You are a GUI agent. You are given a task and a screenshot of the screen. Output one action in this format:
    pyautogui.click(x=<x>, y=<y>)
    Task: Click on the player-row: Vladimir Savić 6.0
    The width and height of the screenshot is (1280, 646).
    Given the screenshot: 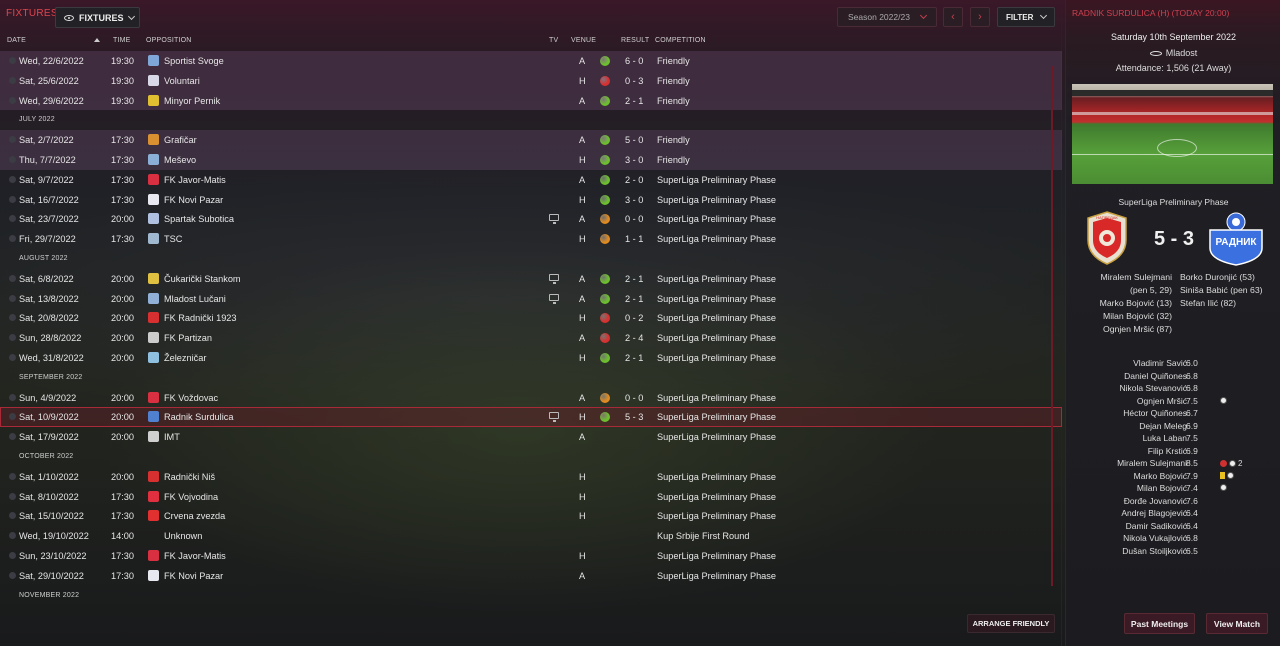 What is the action you would take?
    pyautogui.click(x=1173, y=364)
    